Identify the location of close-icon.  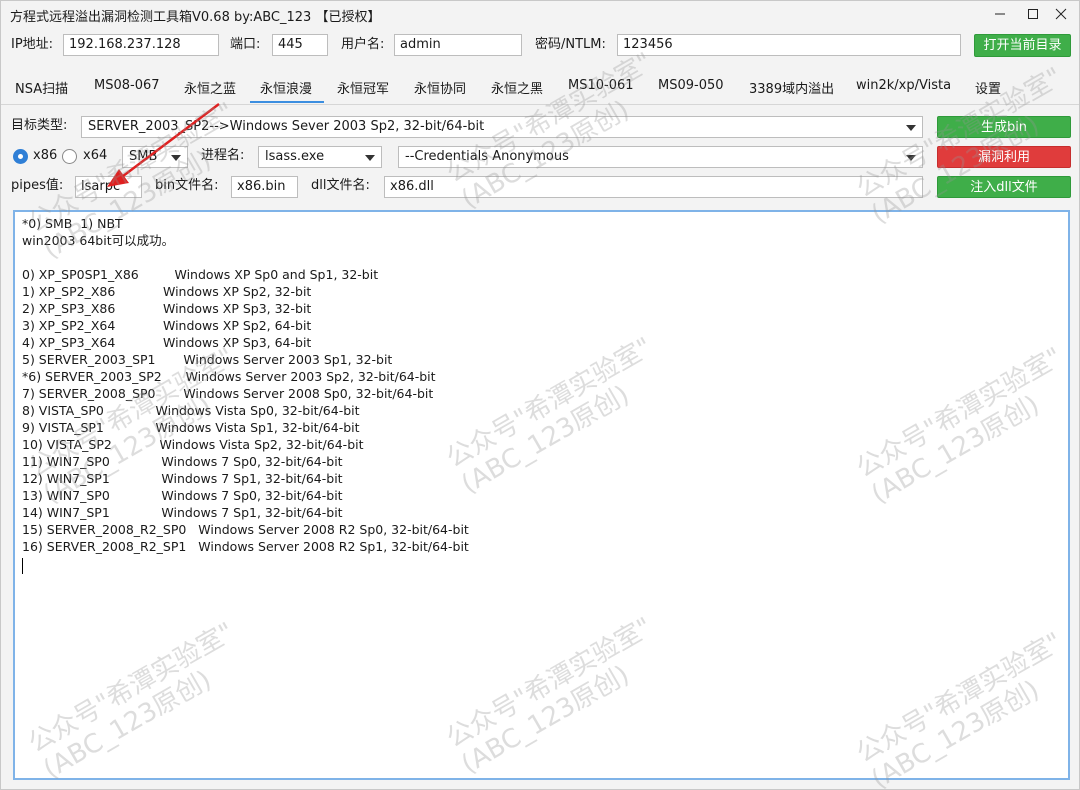
(1061, 14).